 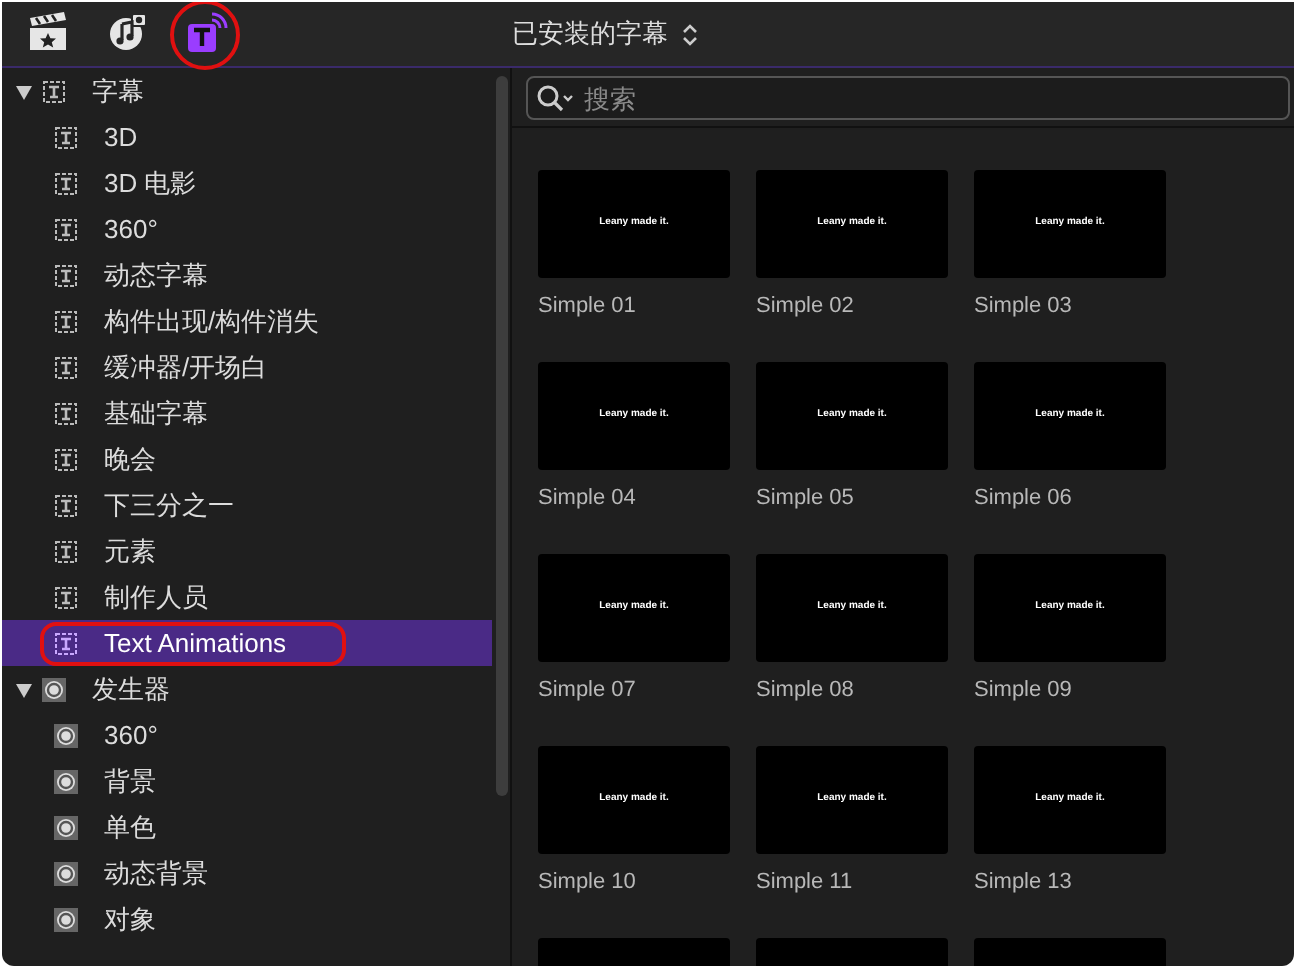 What do you see at coordinates (555, 98) in the screenshot?
I see `search-icon` at bounding box center [555, 98].